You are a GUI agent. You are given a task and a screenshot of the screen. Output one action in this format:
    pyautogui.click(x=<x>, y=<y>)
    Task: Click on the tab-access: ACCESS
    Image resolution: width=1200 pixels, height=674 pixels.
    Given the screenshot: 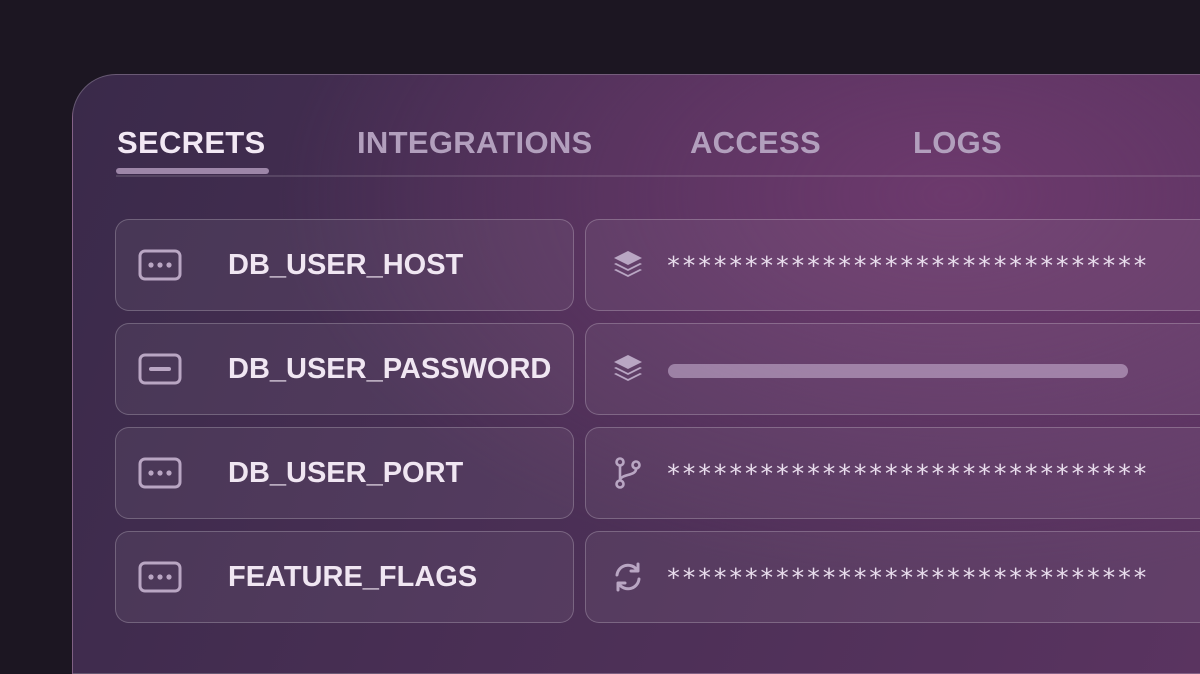 What is the action you would take?
    pyautogui.click(x=755, y=143)
    